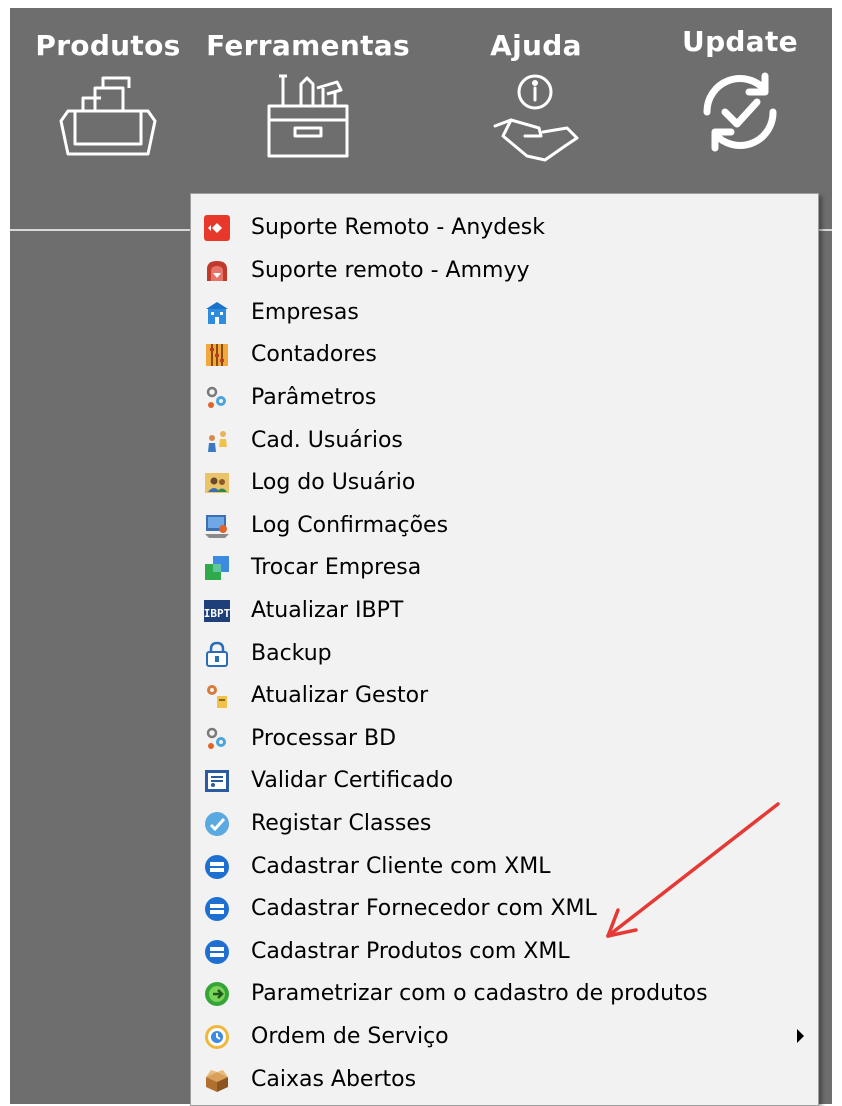  What do you see at coordinates (108, 116) in the screenshot?
I see `box-icon` at bounding box center [108, 116].